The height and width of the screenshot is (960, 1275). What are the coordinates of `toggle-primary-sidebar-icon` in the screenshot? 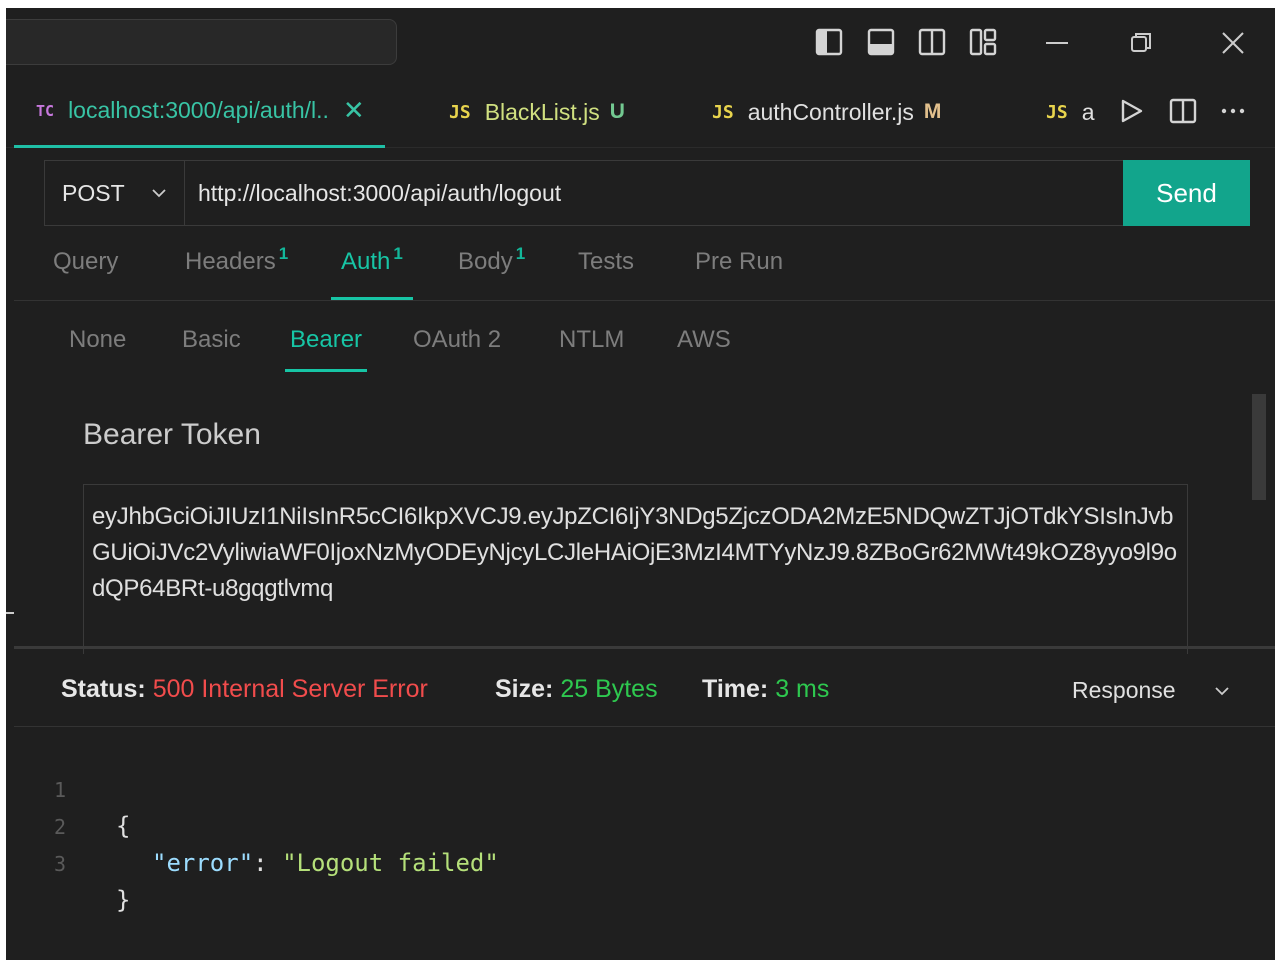 It's located at (829, 42).